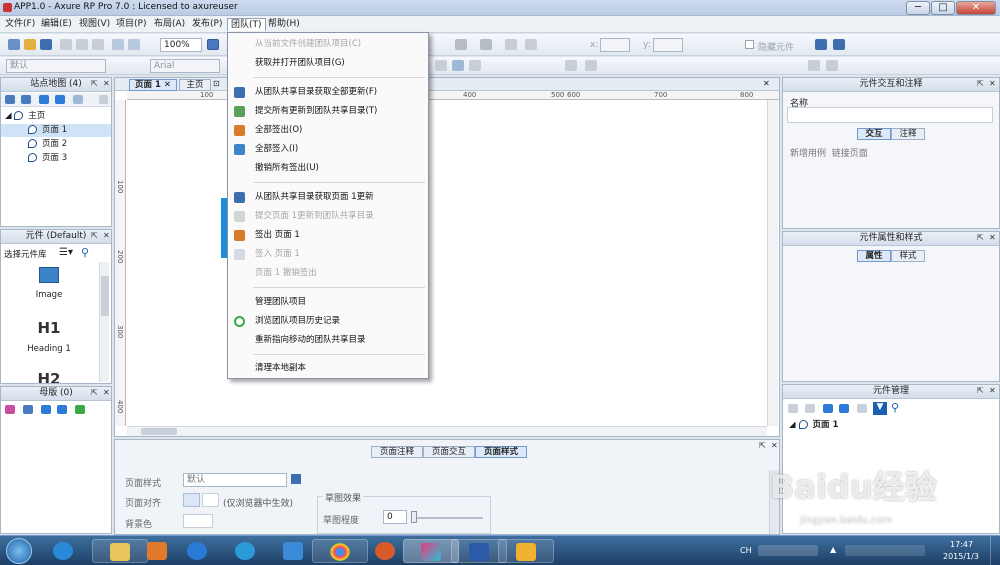  Describe the element at coordinates (874, 256) in the screenshot. I see `tab-properties: 属性` at that location.